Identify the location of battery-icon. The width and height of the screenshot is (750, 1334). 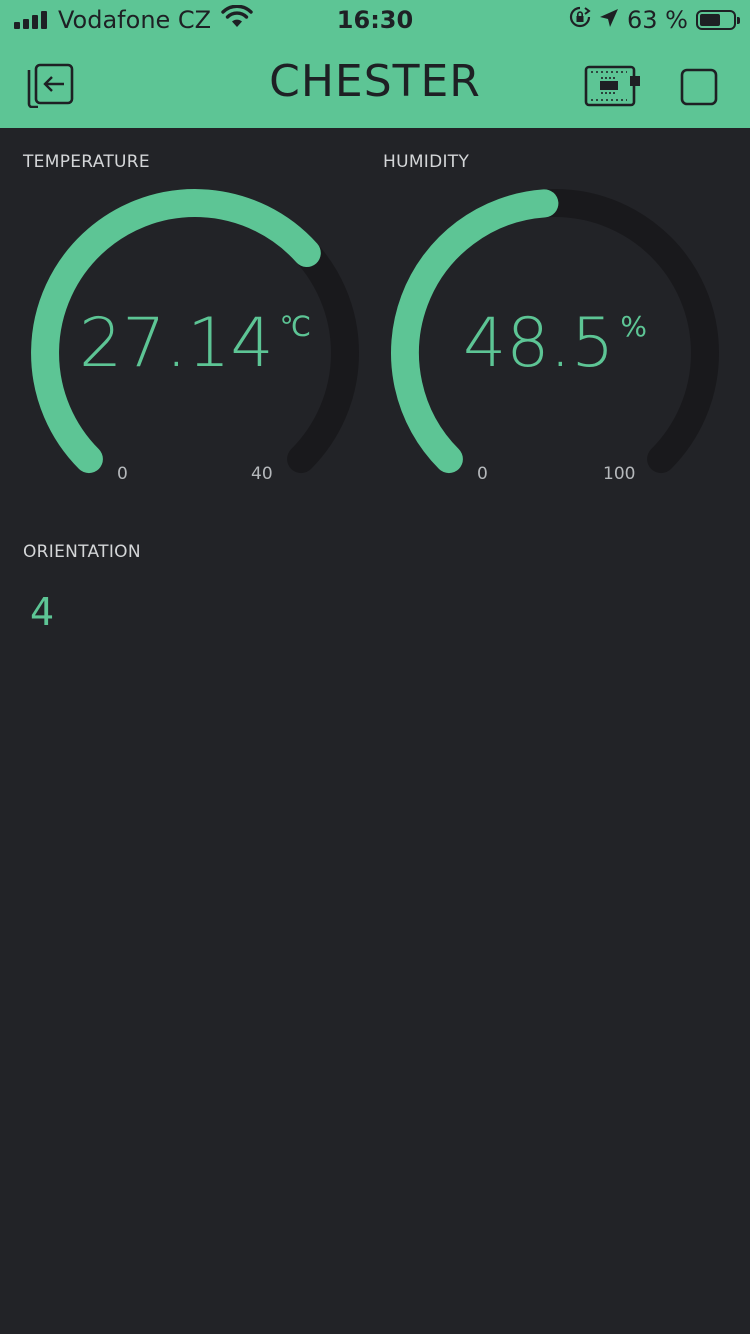
(718, 20).